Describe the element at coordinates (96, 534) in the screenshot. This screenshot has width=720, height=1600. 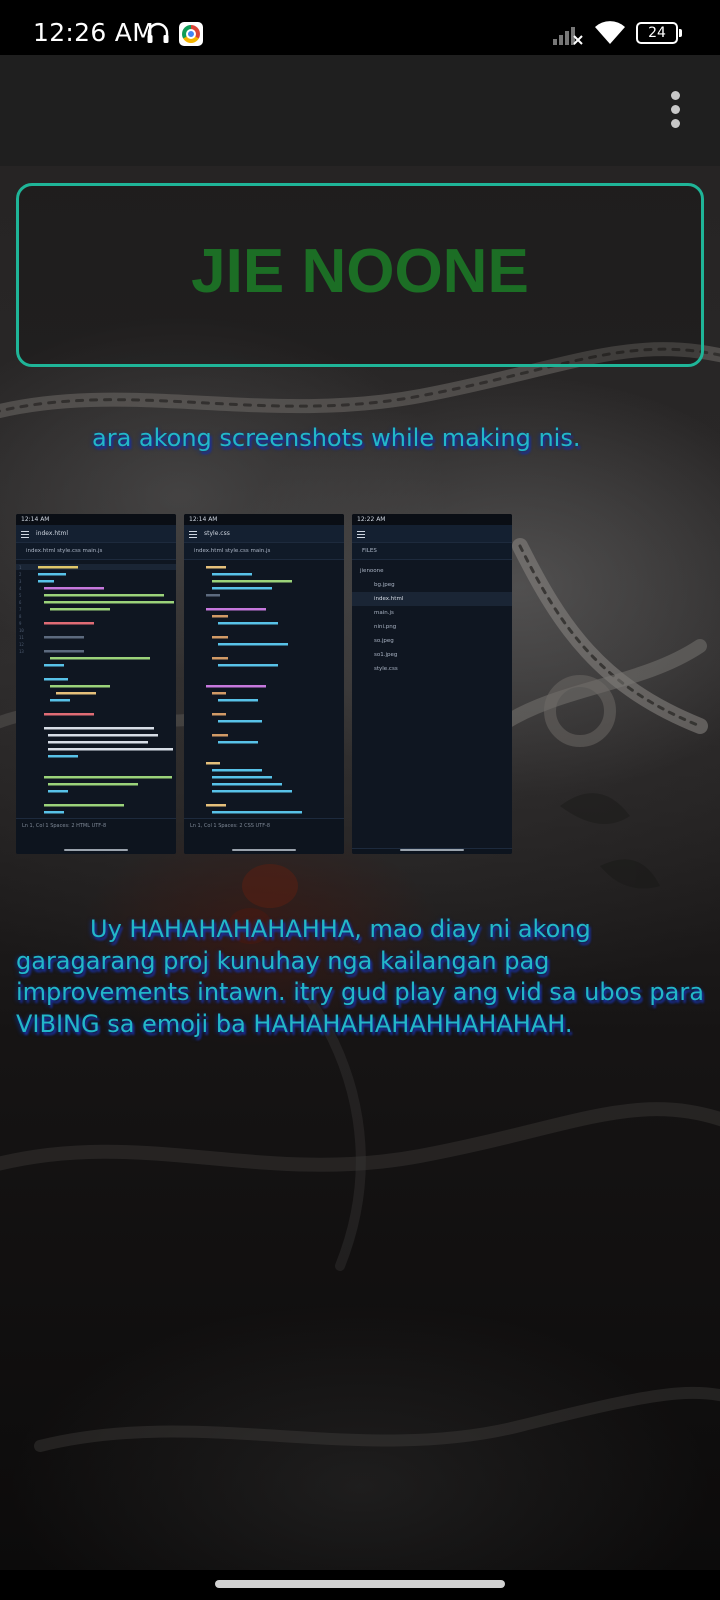
I see `shot-file: index.html` at that location.